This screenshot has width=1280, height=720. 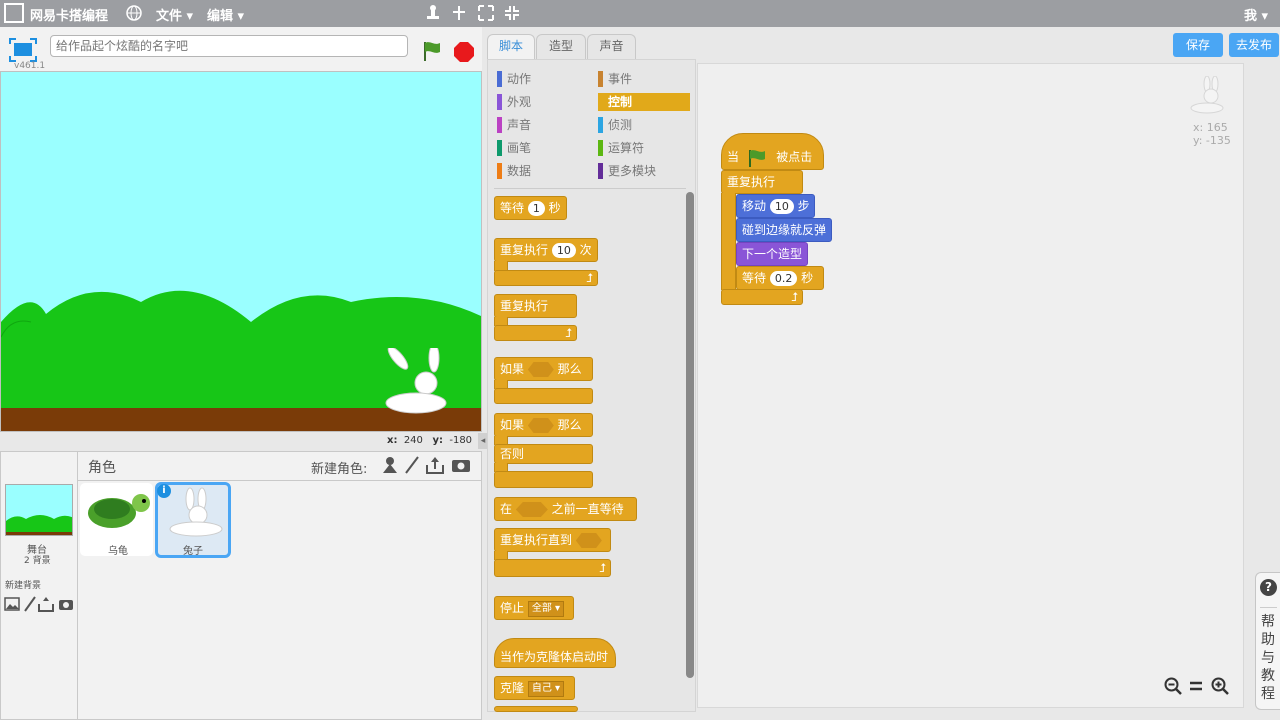 I want to click on help-tutorial-tab: ? 帮助与教程, so click(x=1267, y=641).